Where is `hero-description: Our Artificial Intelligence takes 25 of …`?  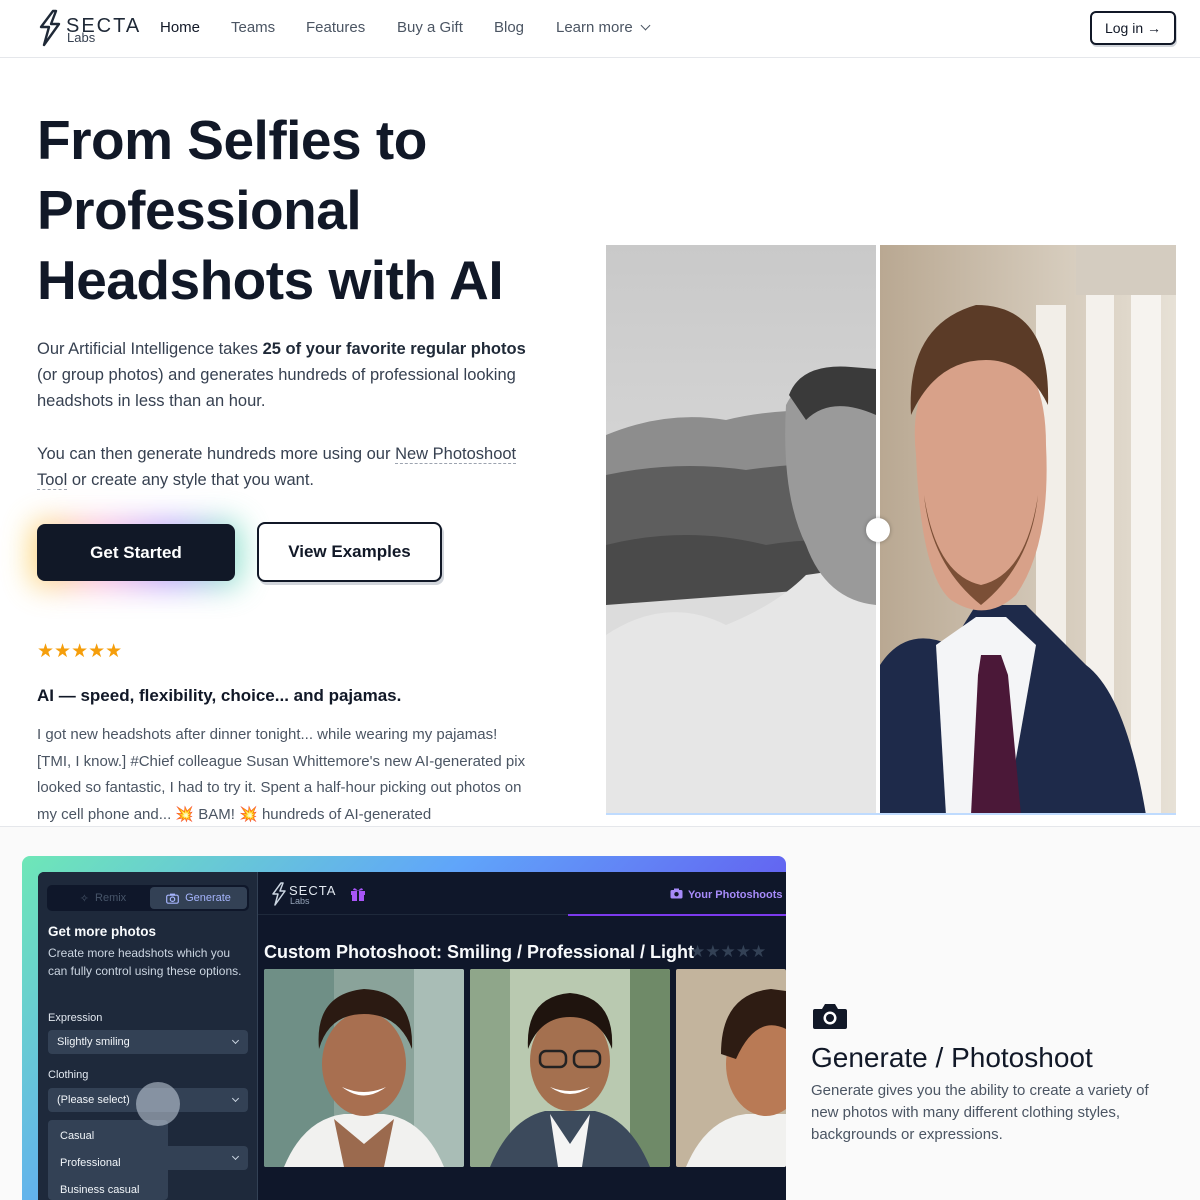
hero-description: Our Artificial Intelligence takes 25 of … is located at coordinates (292, 375).